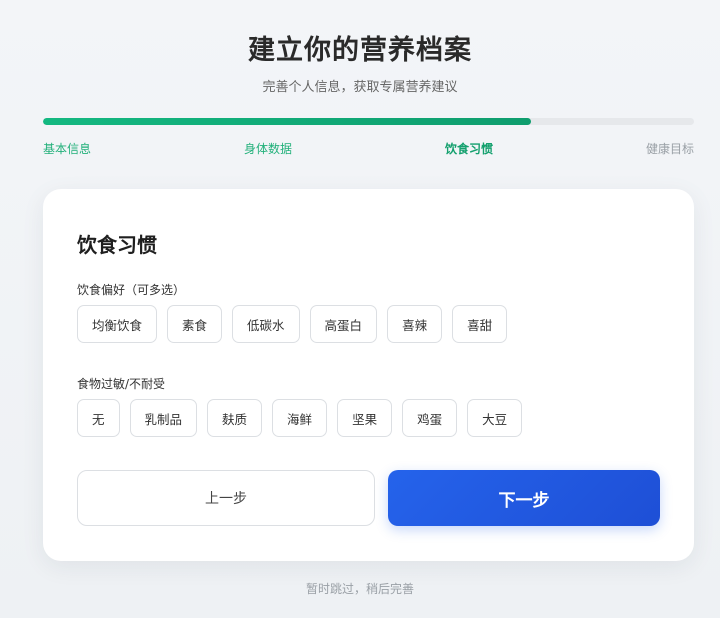  Describe the element at coordinates (480, 324) in the screenshot. I see `preference-option: 喜甜` at that location.